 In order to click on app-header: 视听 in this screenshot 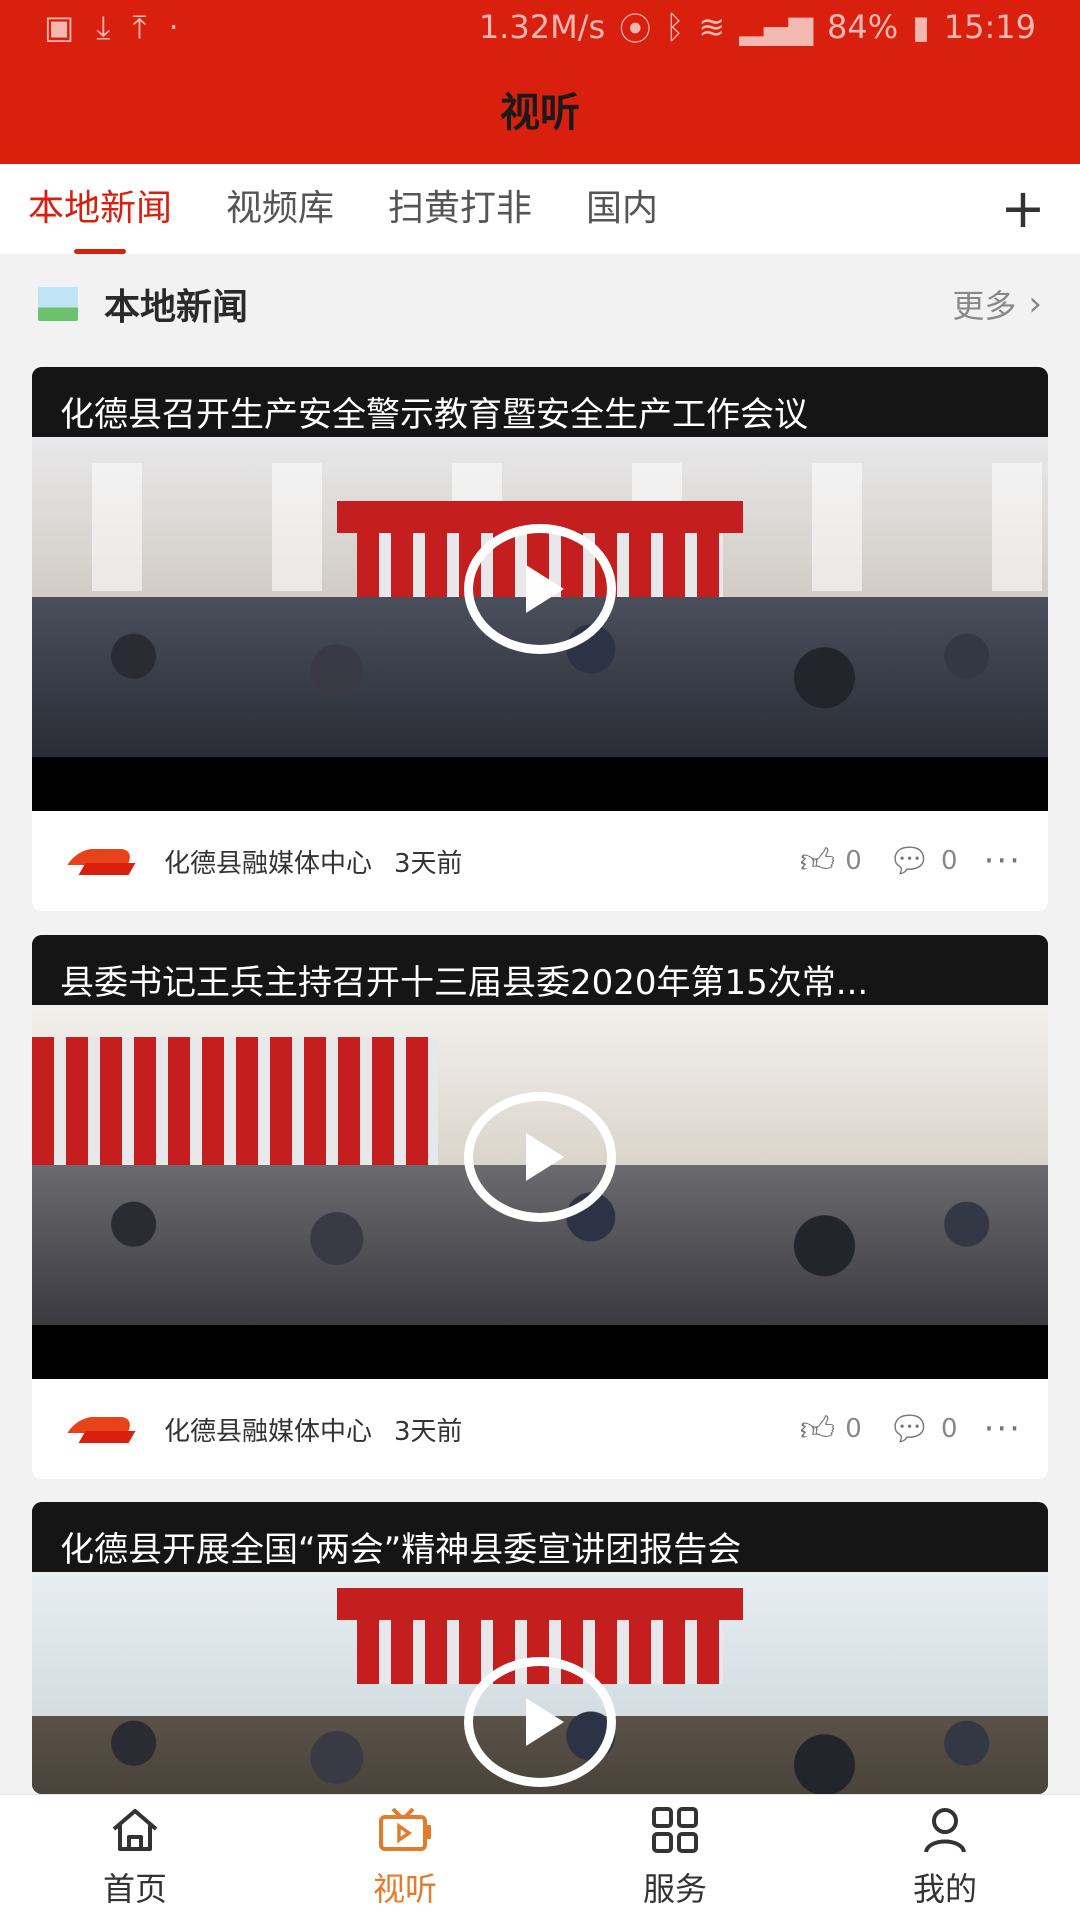, I will do `click(540, 109)`.